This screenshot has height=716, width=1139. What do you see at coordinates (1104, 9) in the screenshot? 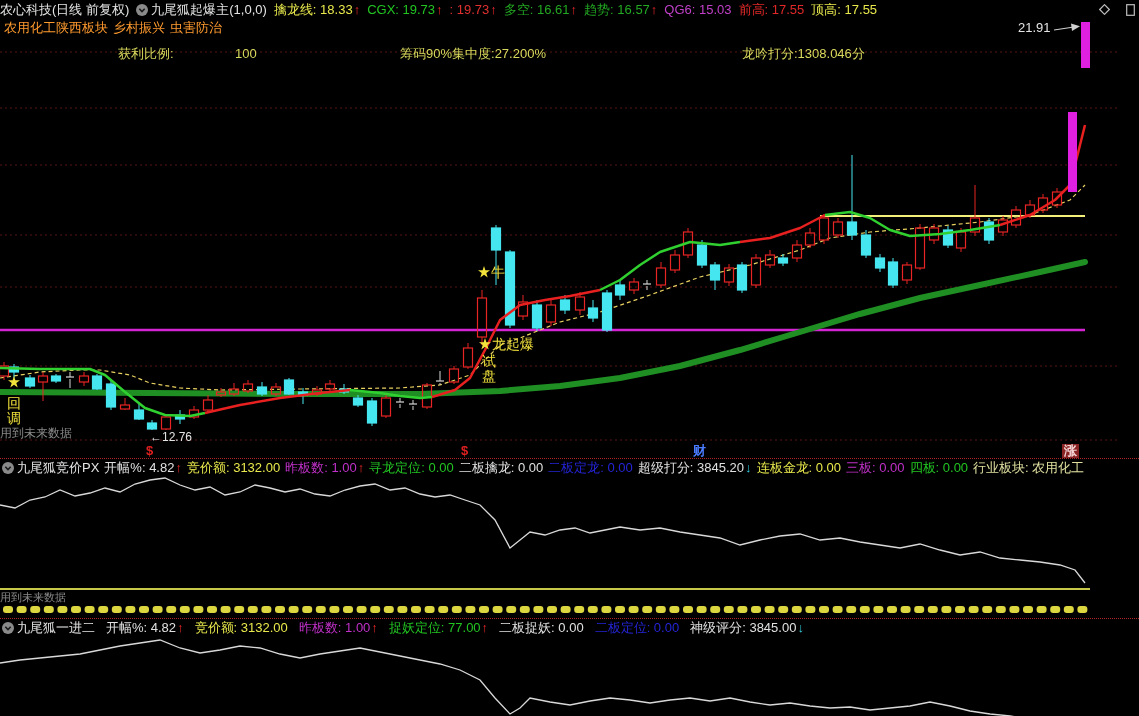
I see `diamond-icon` at bounding box center [1104, 9].